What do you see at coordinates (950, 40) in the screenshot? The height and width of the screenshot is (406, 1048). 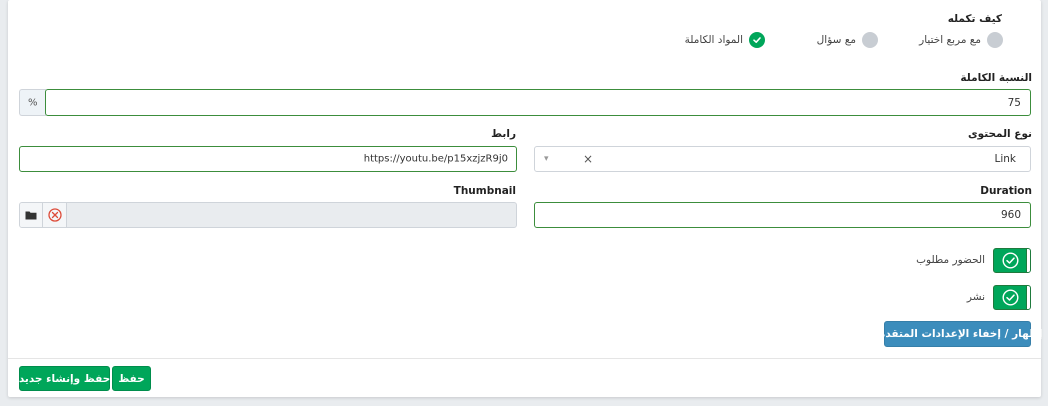 I see `completion-option-label: مع مربع اختيار` at bounding box center [950, 40].